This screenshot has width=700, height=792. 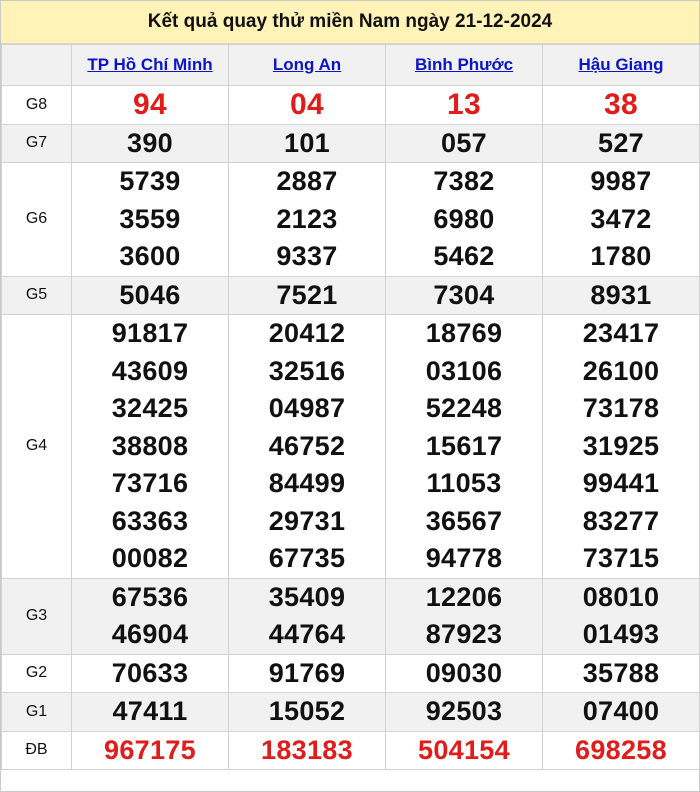 I want to click on result-number: 04, so click(x=307, y=104).